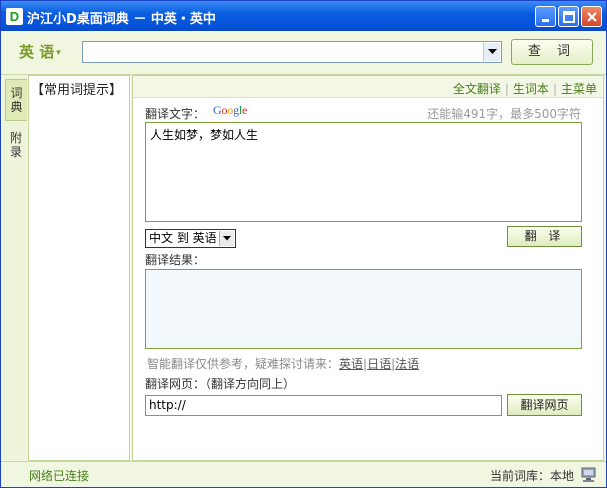  What do you see at coordinates (59, 476) in the screenshot?
I see `network-status: 网络已连接` at bounding box center [59, 476].